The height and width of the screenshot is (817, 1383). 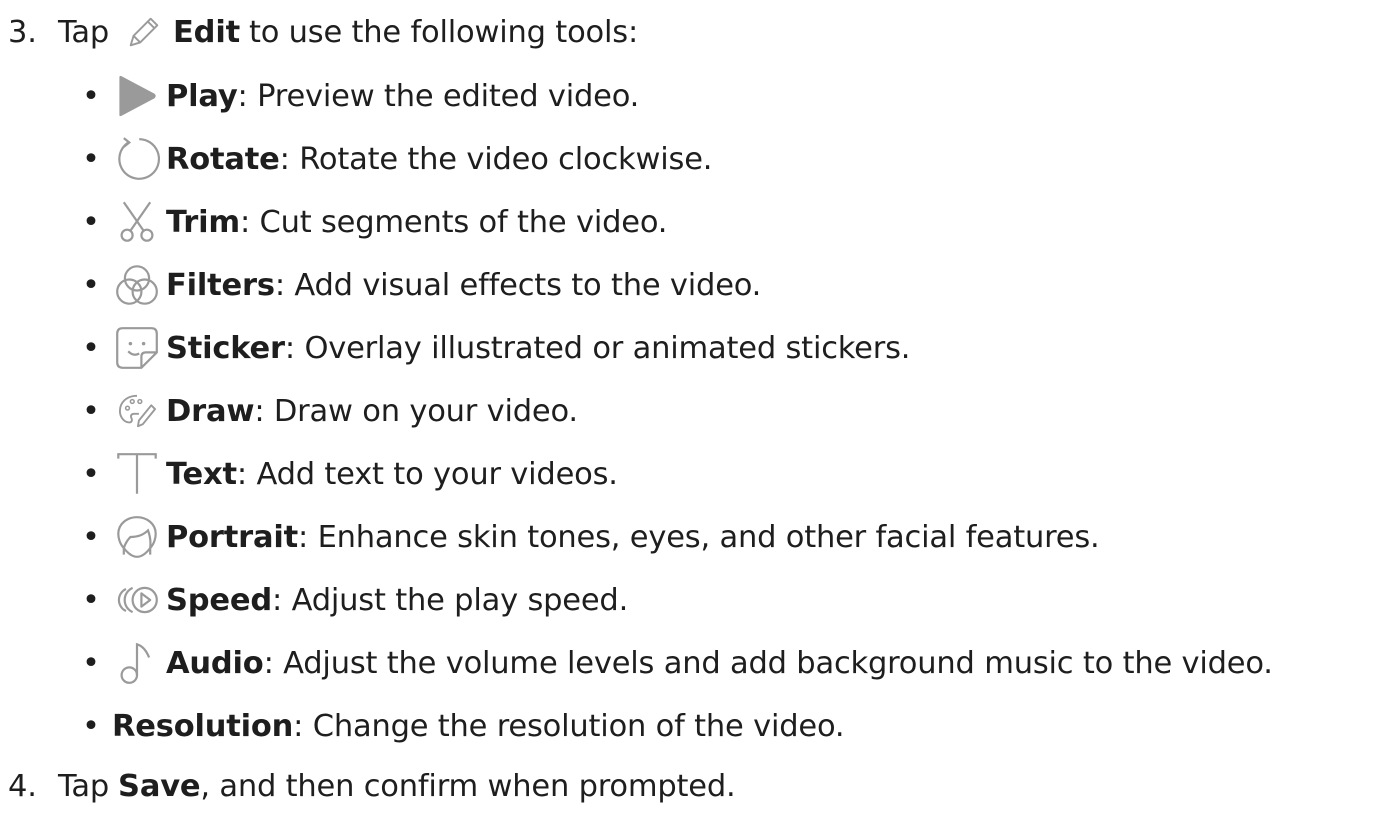 I want to click on music-note-icon, so click(x=137, y=663).